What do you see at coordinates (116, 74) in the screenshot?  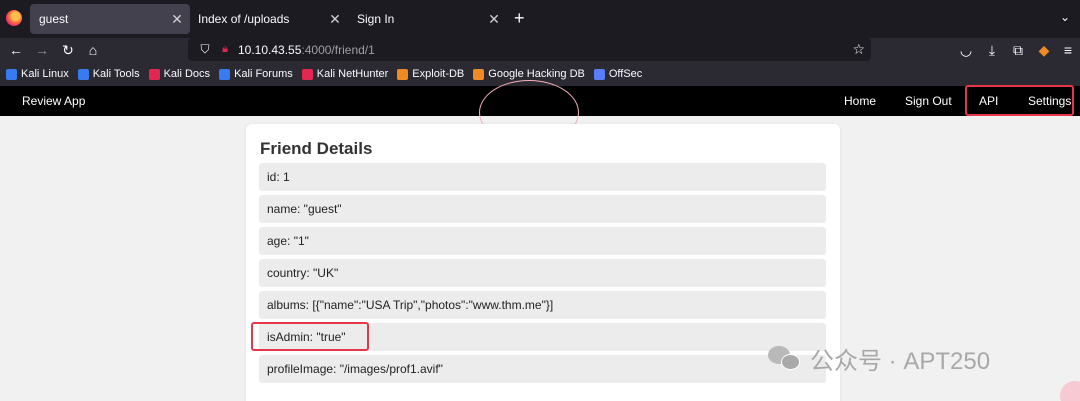 I see `bookmark-label: Kali Tools` at bounding box center [116, 74].